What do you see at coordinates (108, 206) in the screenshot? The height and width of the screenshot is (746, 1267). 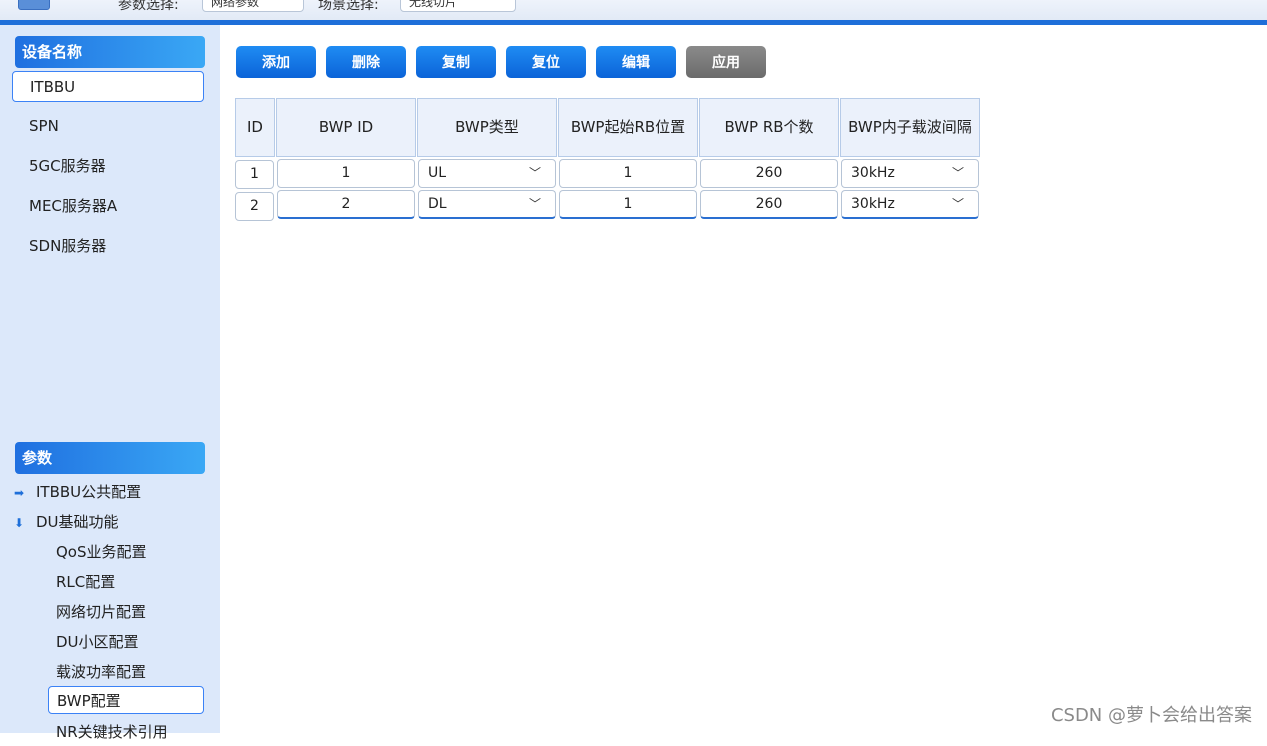 I see `device-item-mec-server-a: MEC服务器A` at bounding box center [108, 206].